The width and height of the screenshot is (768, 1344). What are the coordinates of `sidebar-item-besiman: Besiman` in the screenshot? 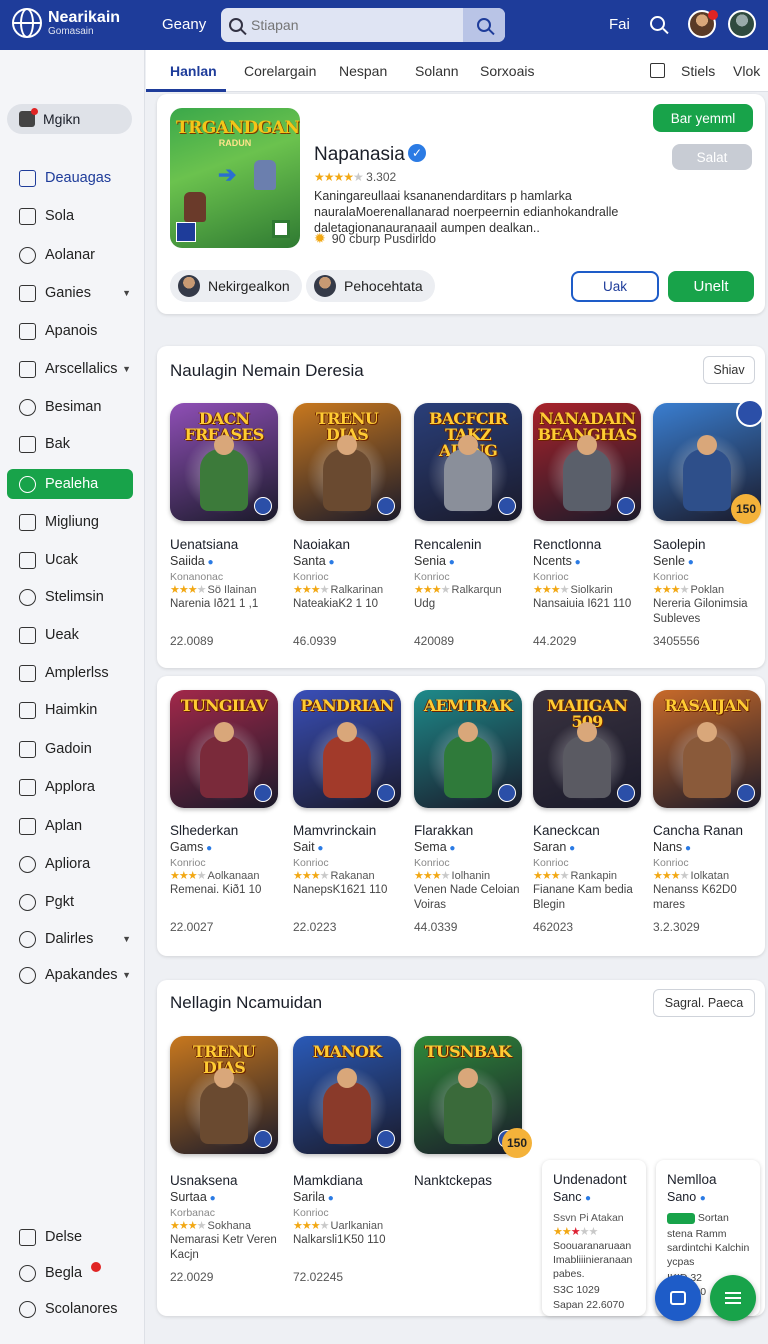 It's located at (70, 407).